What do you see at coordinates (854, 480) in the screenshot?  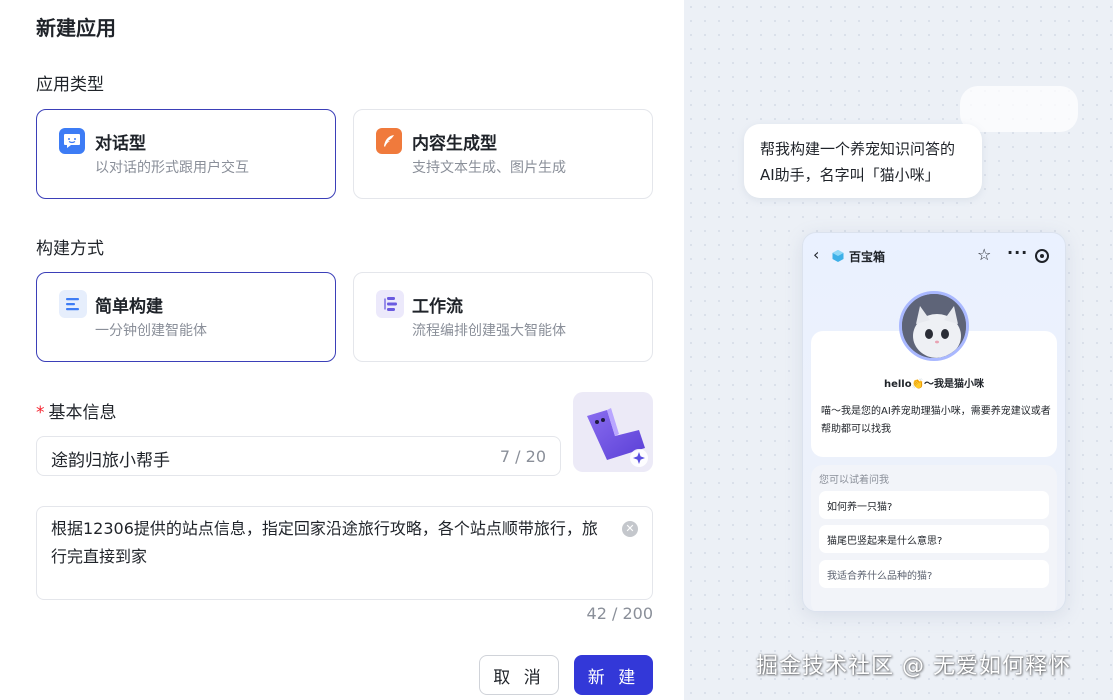 I see `suggestions-heading: 您可以试着问我` at bounding box center [854, 480].